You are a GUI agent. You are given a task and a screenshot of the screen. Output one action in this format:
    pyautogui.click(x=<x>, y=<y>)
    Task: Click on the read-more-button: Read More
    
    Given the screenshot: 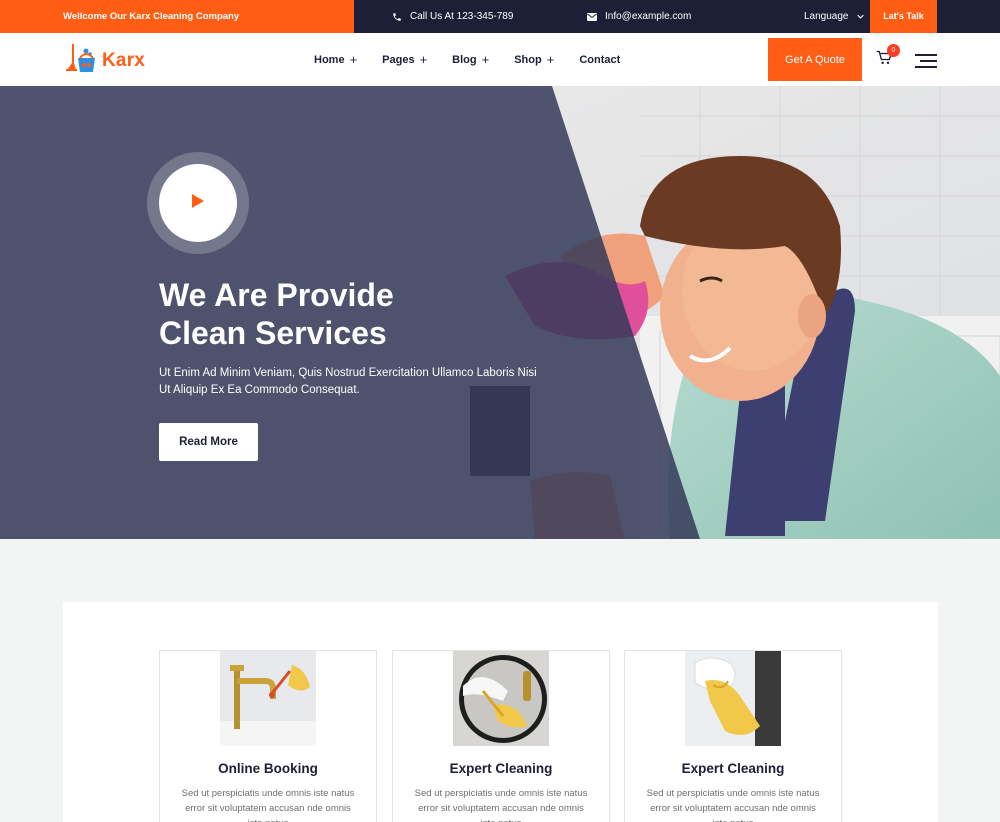 What is the action you would take?
    pyautogui.click(x=208, y=442)
    